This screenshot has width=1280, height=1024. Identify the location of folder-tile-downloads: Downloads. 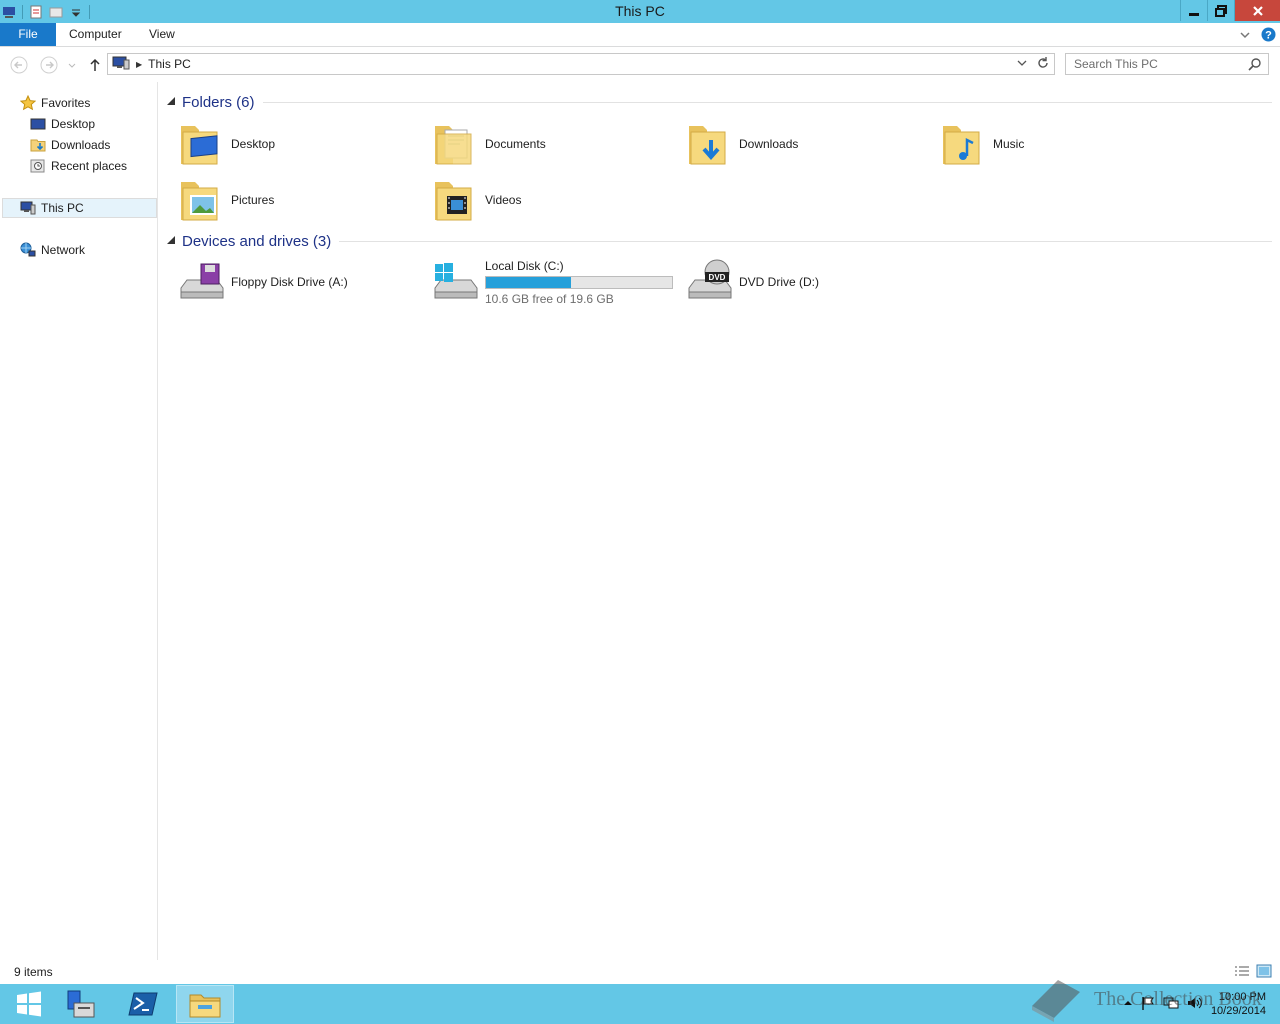
(810, 144).